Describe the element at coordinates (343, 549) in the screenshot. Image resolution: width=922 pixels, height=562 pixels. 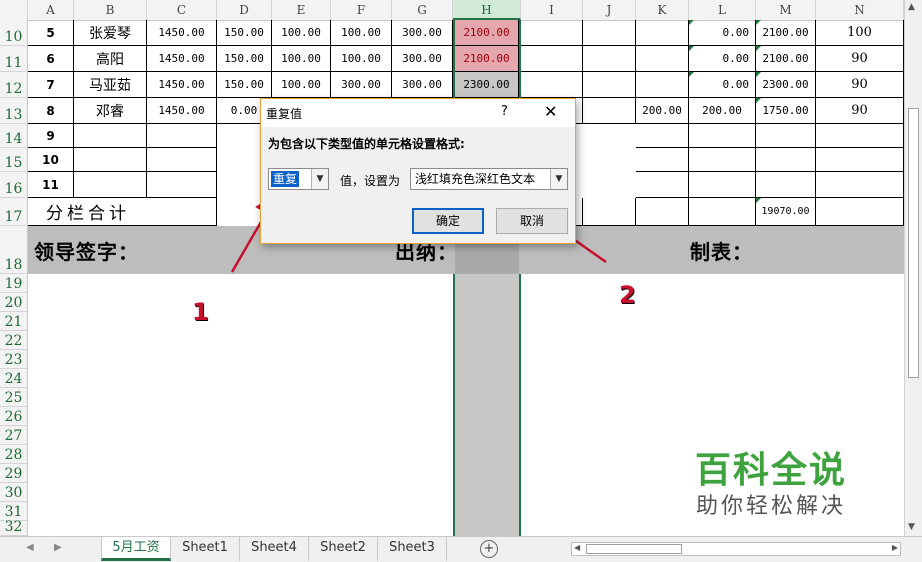
I see `tab-sheet2: Sheet2` at that location.